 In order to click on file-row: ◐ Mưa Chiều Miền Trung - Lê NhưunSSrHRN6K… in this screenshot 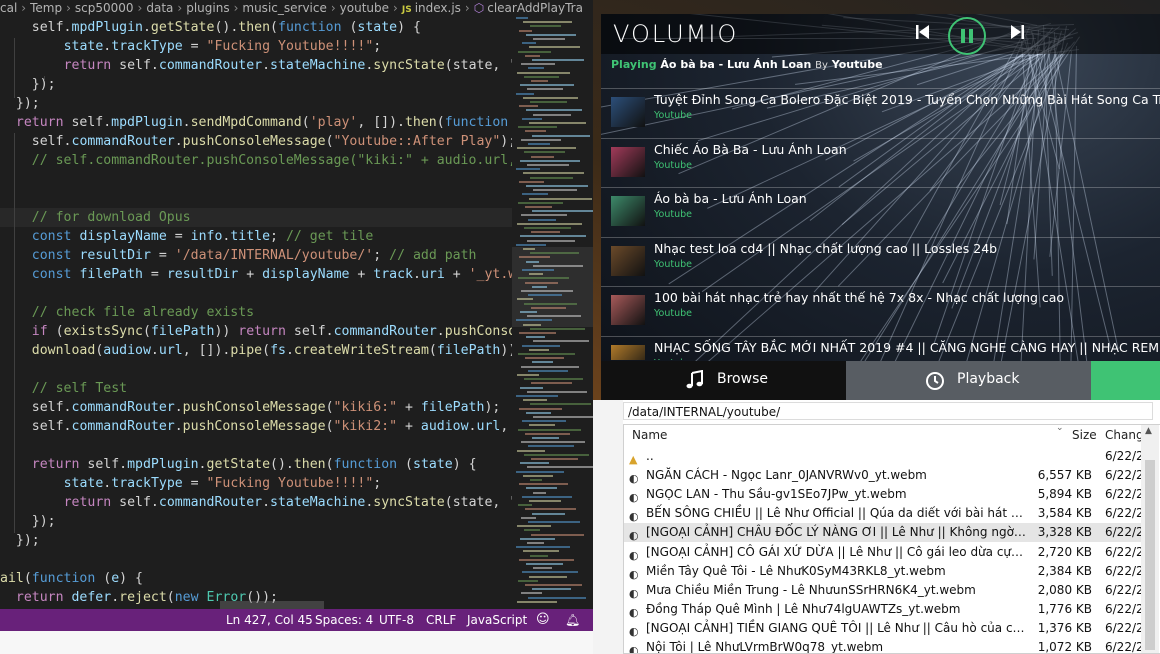, I will do `click(884, 590)`.